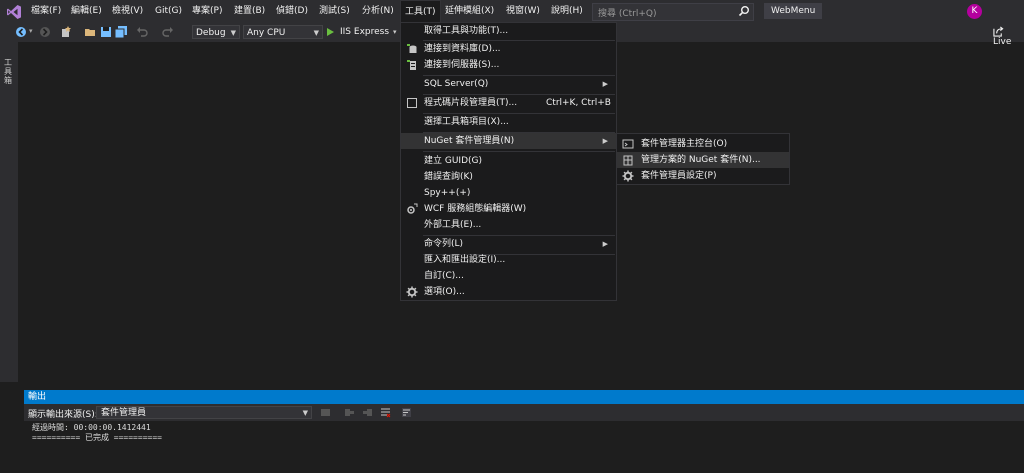  What do you see at coordinates (793, 11) in the screenshot?
I see `solution-name: WebMenu` at bounding box center [793, 11].